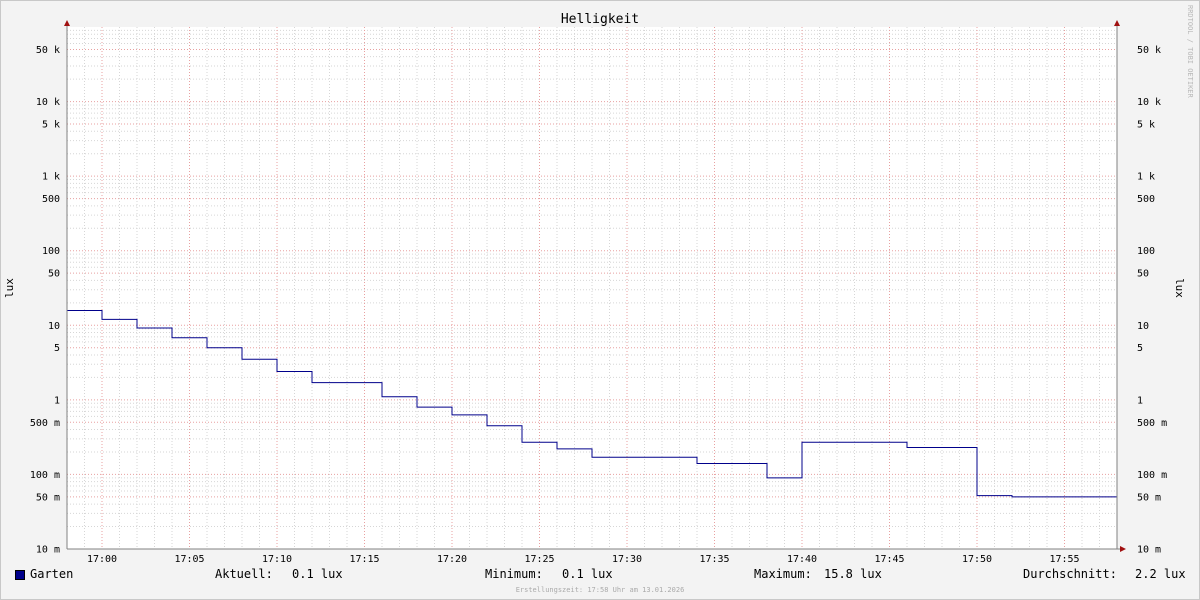 Image resolution: width=1200 pixels, height=600 pixels. Describe the element at coordinates (45, 475) in the screenshot. I see `y-tick-label-left: 100 m` at that location.